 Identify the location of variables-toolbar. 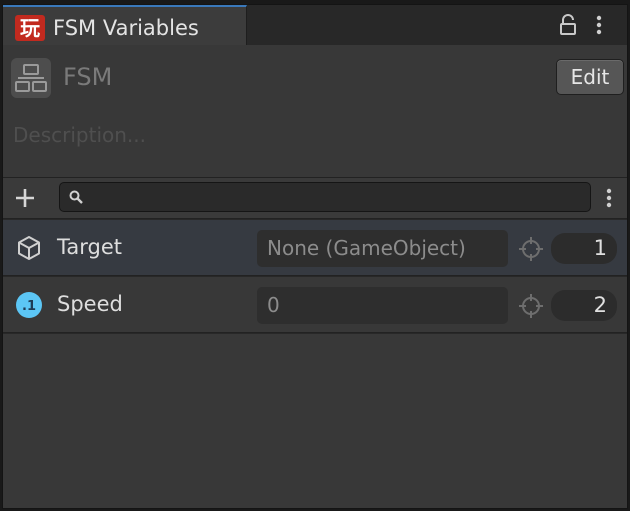
(315, 198).